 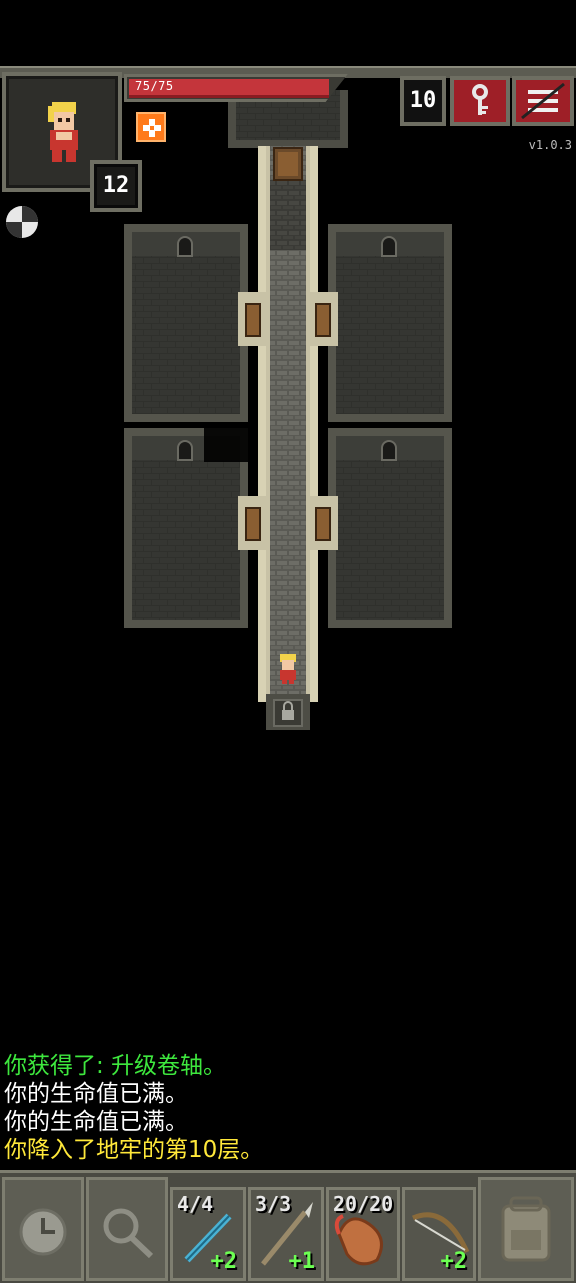 I want to click on search-button, so click(x=127, y=1229).